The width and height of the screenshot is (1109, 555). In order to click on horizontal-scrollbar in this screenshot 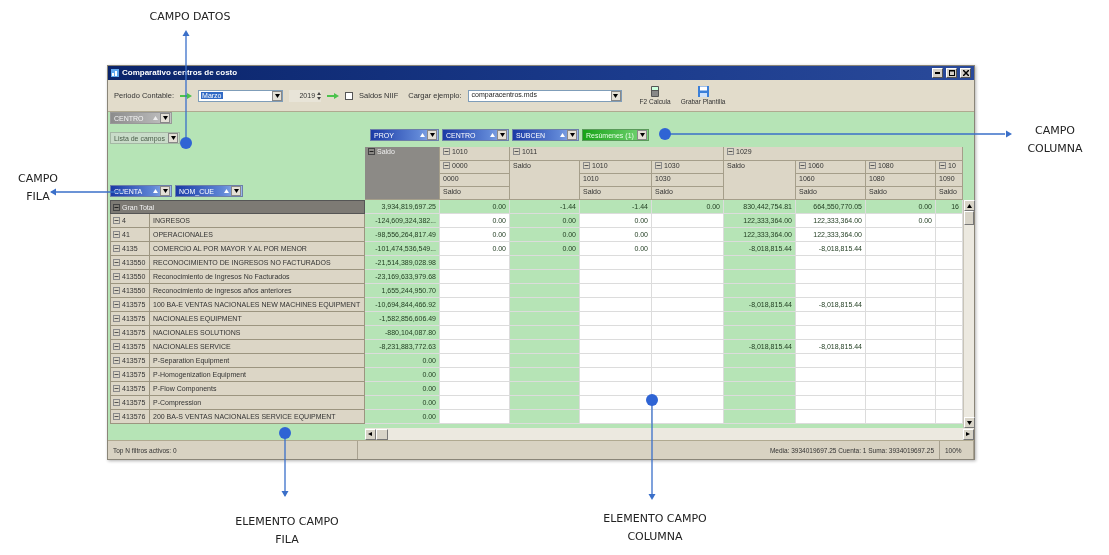, I will do `click(669, 434)`.